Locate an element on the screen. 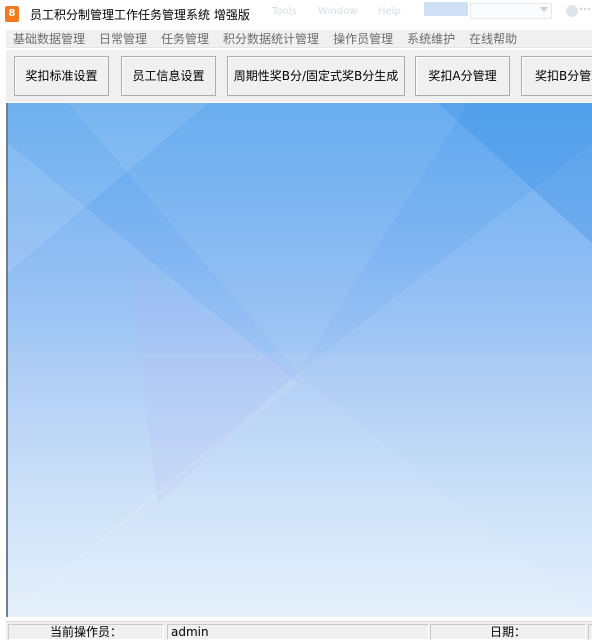  menu-basic-data: 基础数据管理 is located at coordinates (49, 38).